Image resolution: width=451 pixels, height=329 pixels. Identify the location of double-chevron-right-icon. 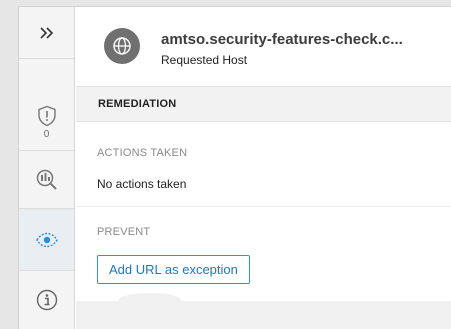
(46, 32).